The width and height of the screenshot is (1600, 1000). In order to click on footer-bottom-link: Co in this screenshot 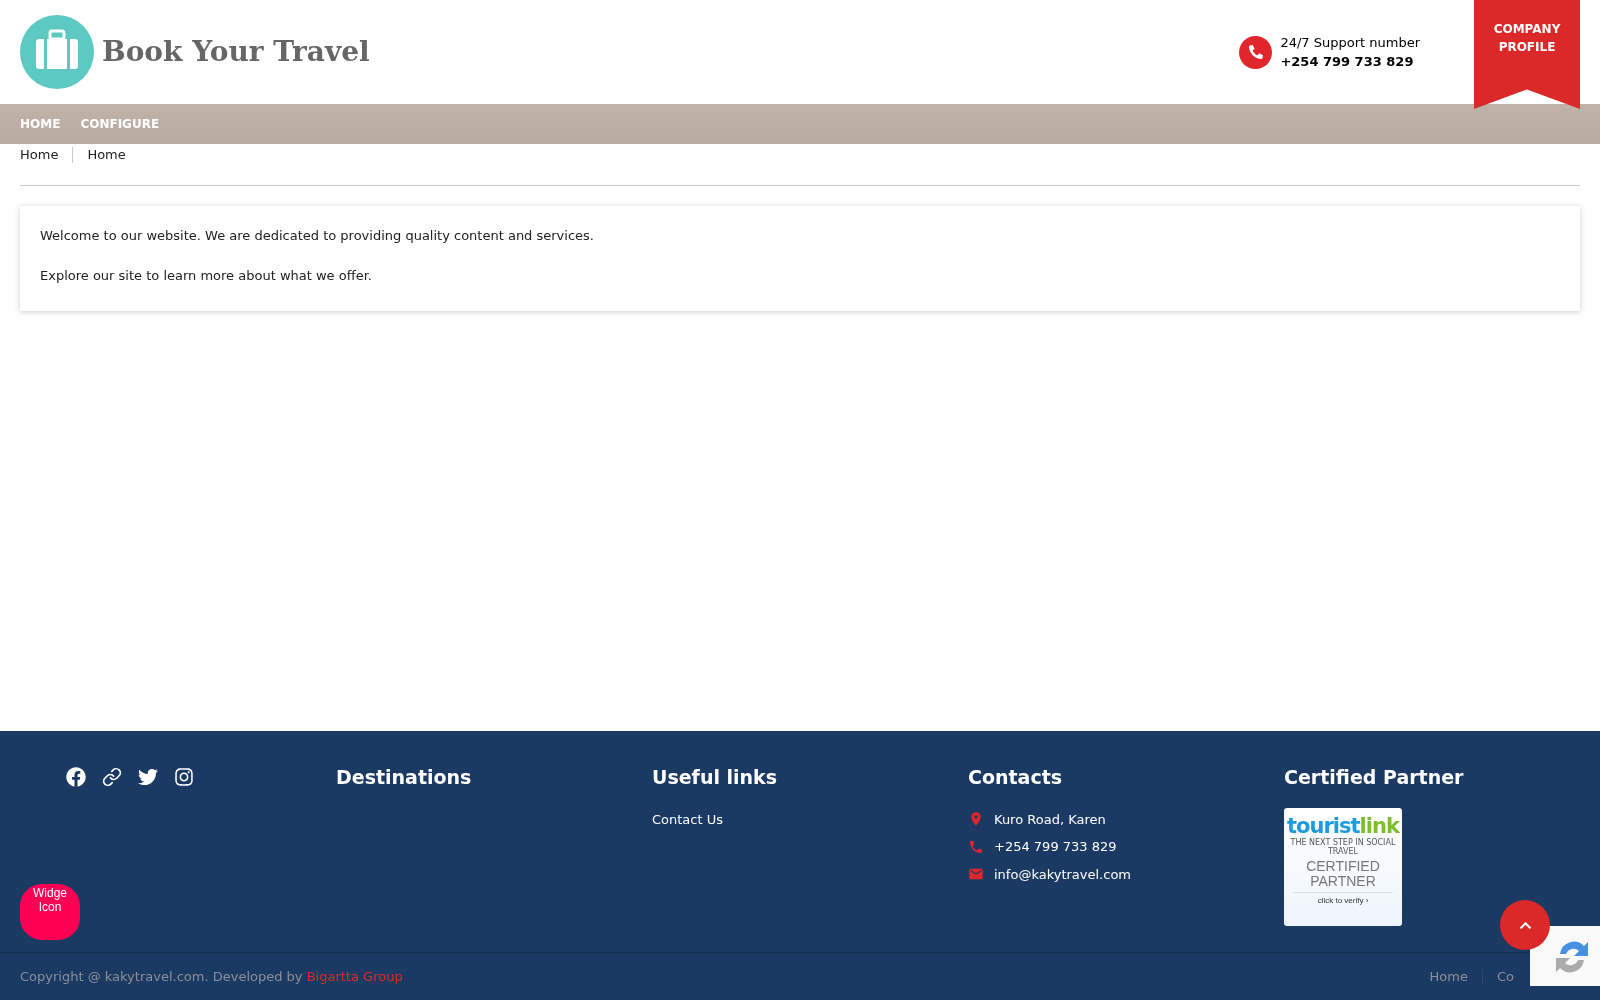, I will do `click(1505, 976)`.